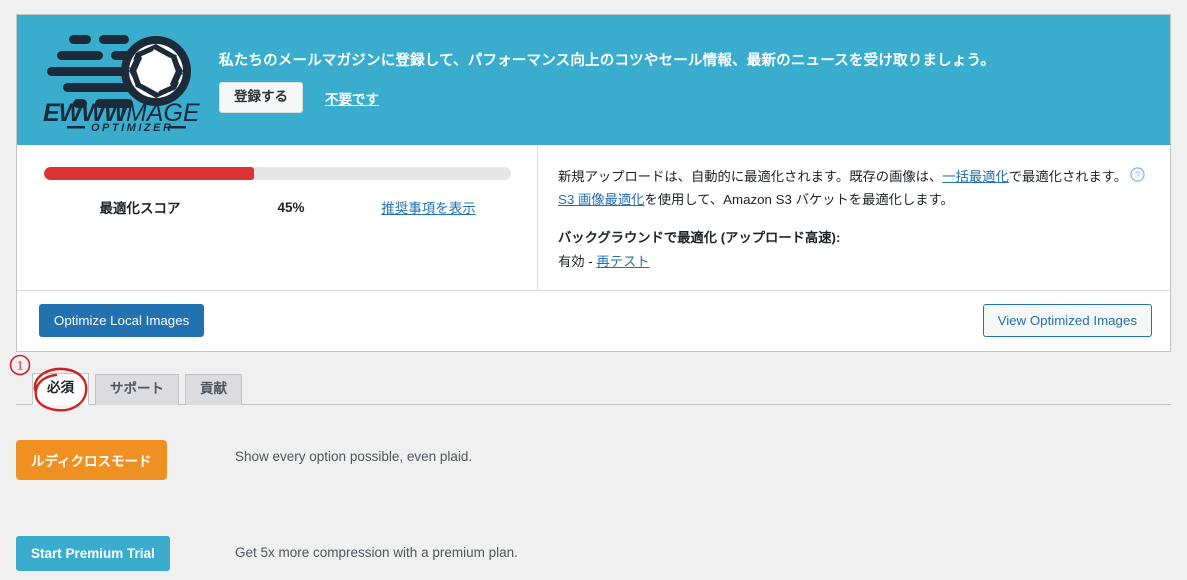  Describe the element at coordinates (277, 217) in the screenshot. I see `optimization-score-panel: 最適化スコア 45% 推奨事項を表示` at that location.